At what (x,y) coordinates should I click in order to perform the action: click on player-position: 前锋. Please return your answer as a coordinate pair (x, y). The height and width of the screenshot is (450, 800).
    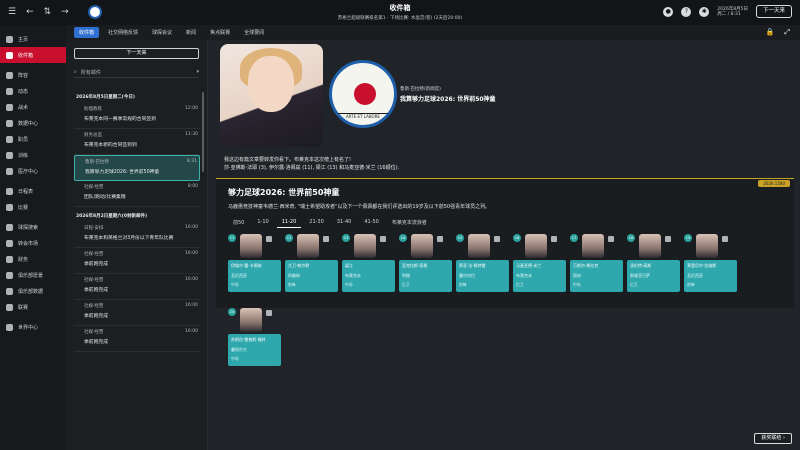
    Looking at the image, I should click on (691, 284).